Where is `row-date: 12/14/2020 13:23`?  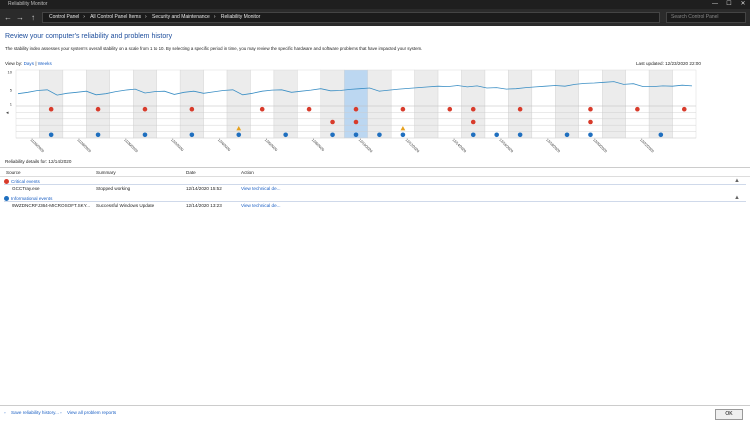 row-date: 12/14/2020 13:23 is located at coordinates (204, 205).